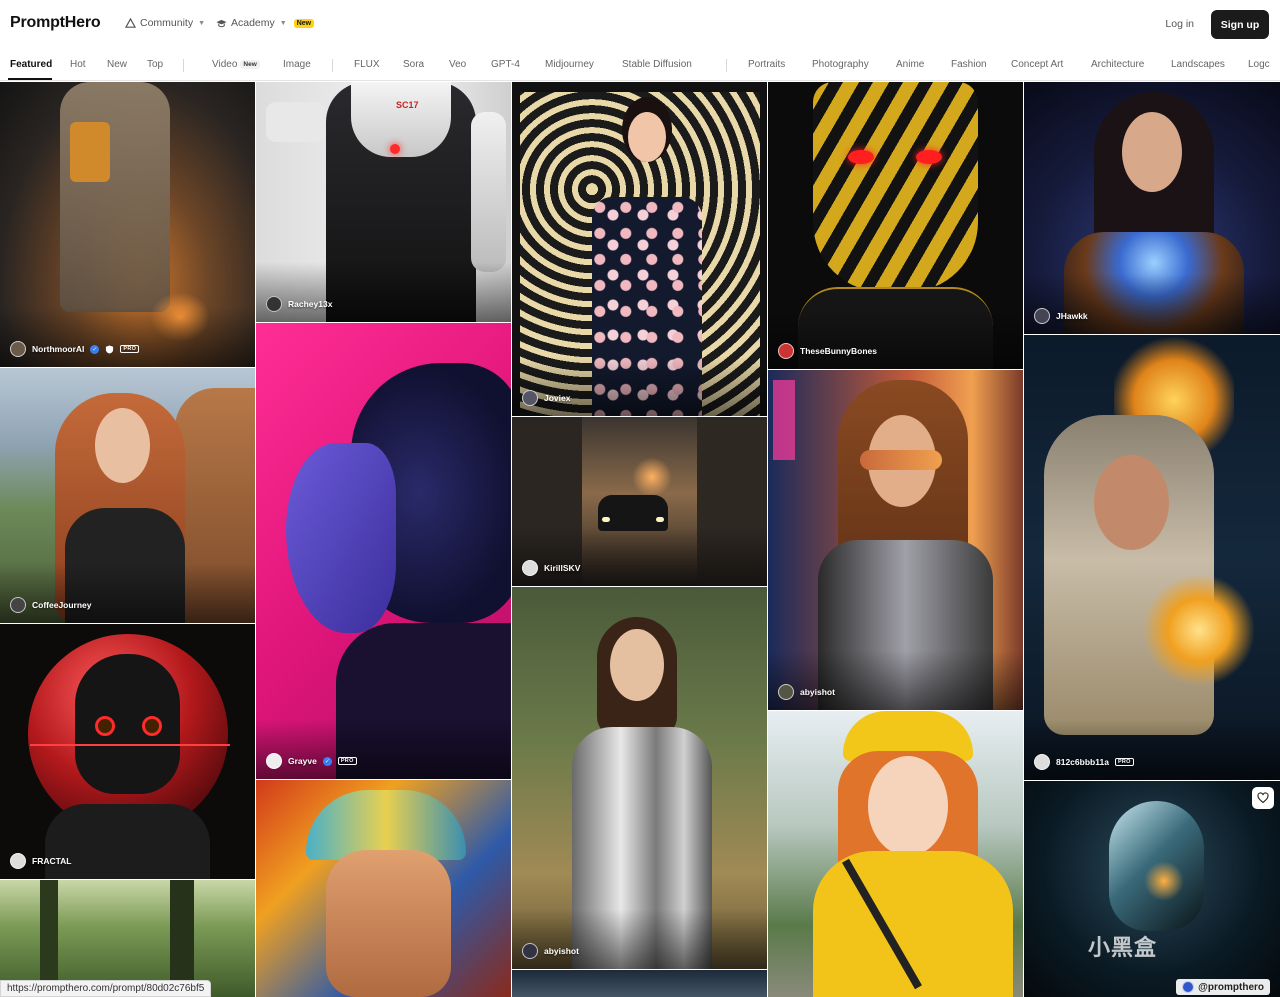  I want to click on tab-top: Top, so click(155, 64).